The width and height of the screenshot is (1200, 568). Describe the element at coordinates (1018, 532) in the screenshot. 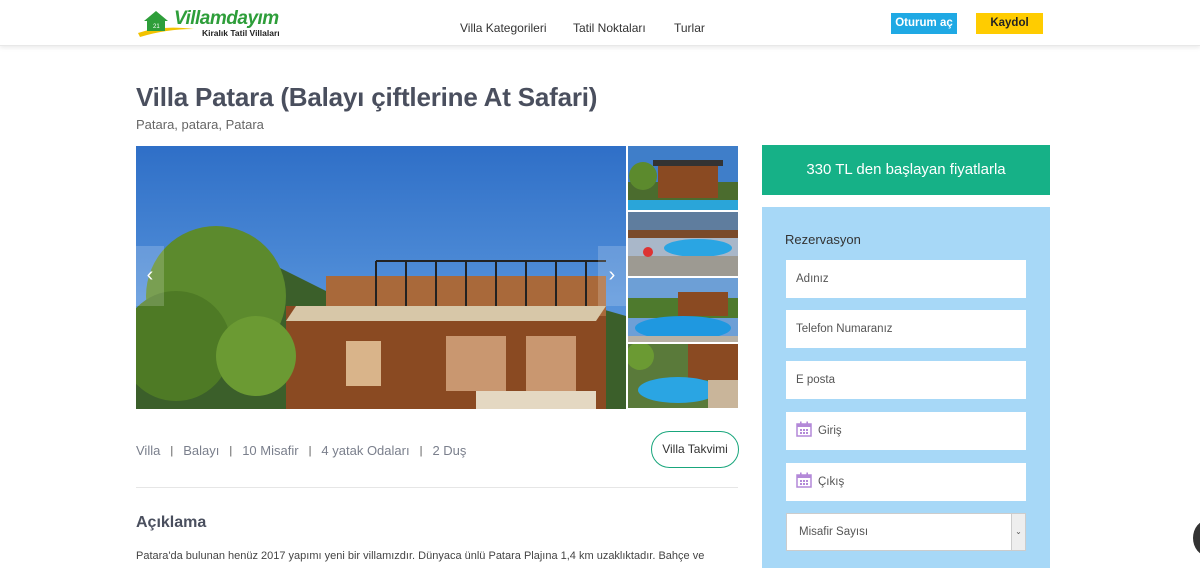

I see `chevron-down-icon: ⌄` at that location.